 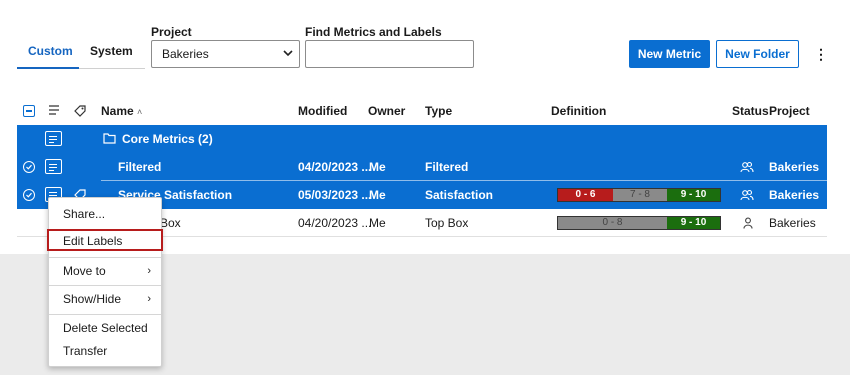 I want to click on user-icon, so click(x=748, y=224).